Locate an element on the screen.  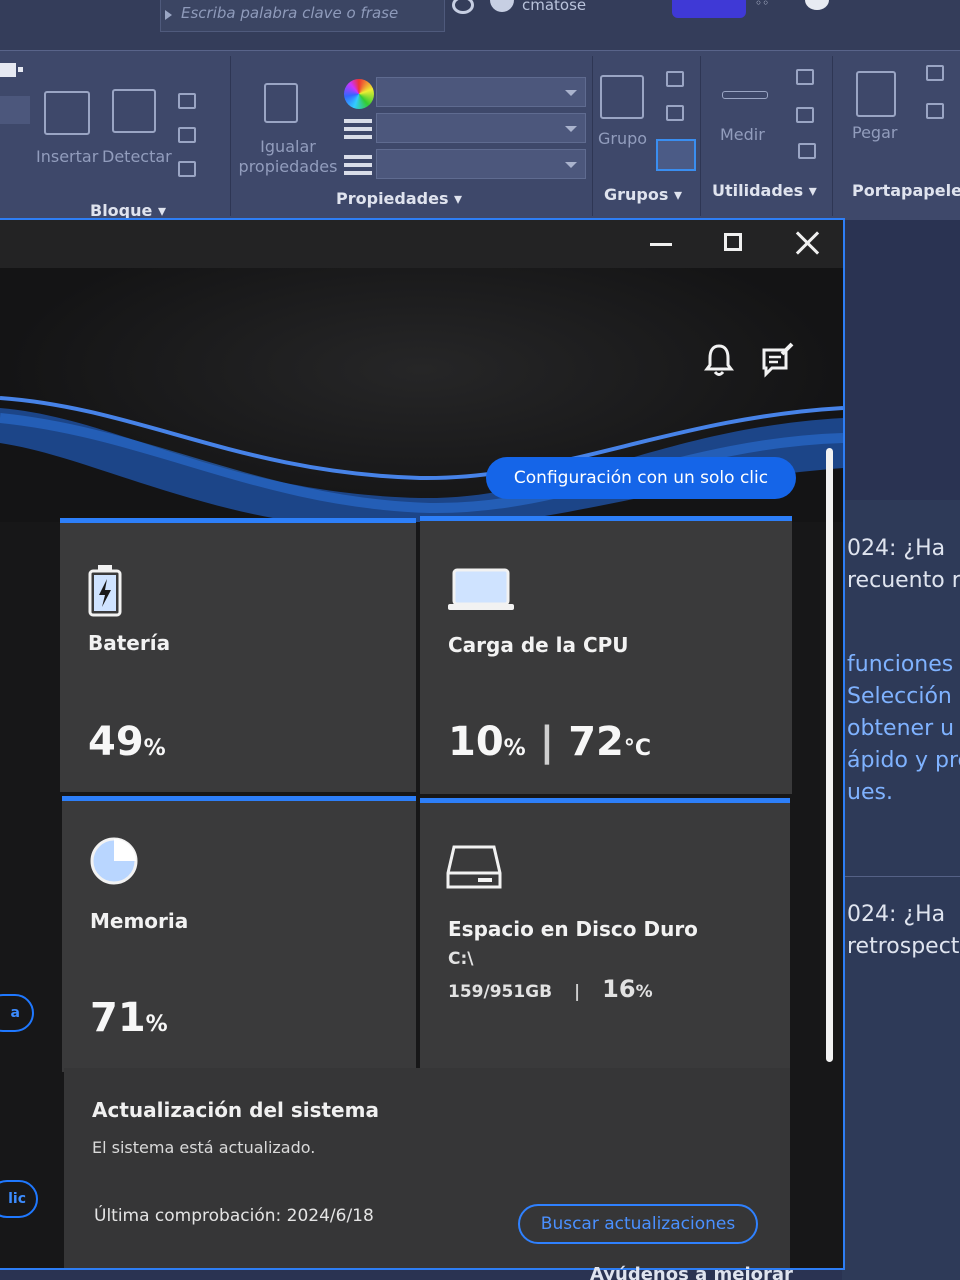
paste-button: Pegar is located at coordinates (874, 133).